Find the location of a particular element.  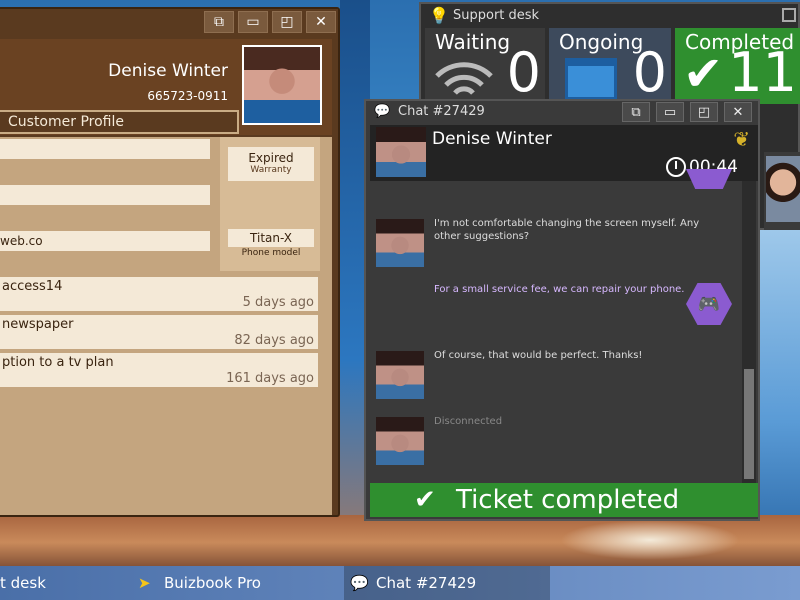

phone-model-label: Phone model is located at coordinates (271, 253).